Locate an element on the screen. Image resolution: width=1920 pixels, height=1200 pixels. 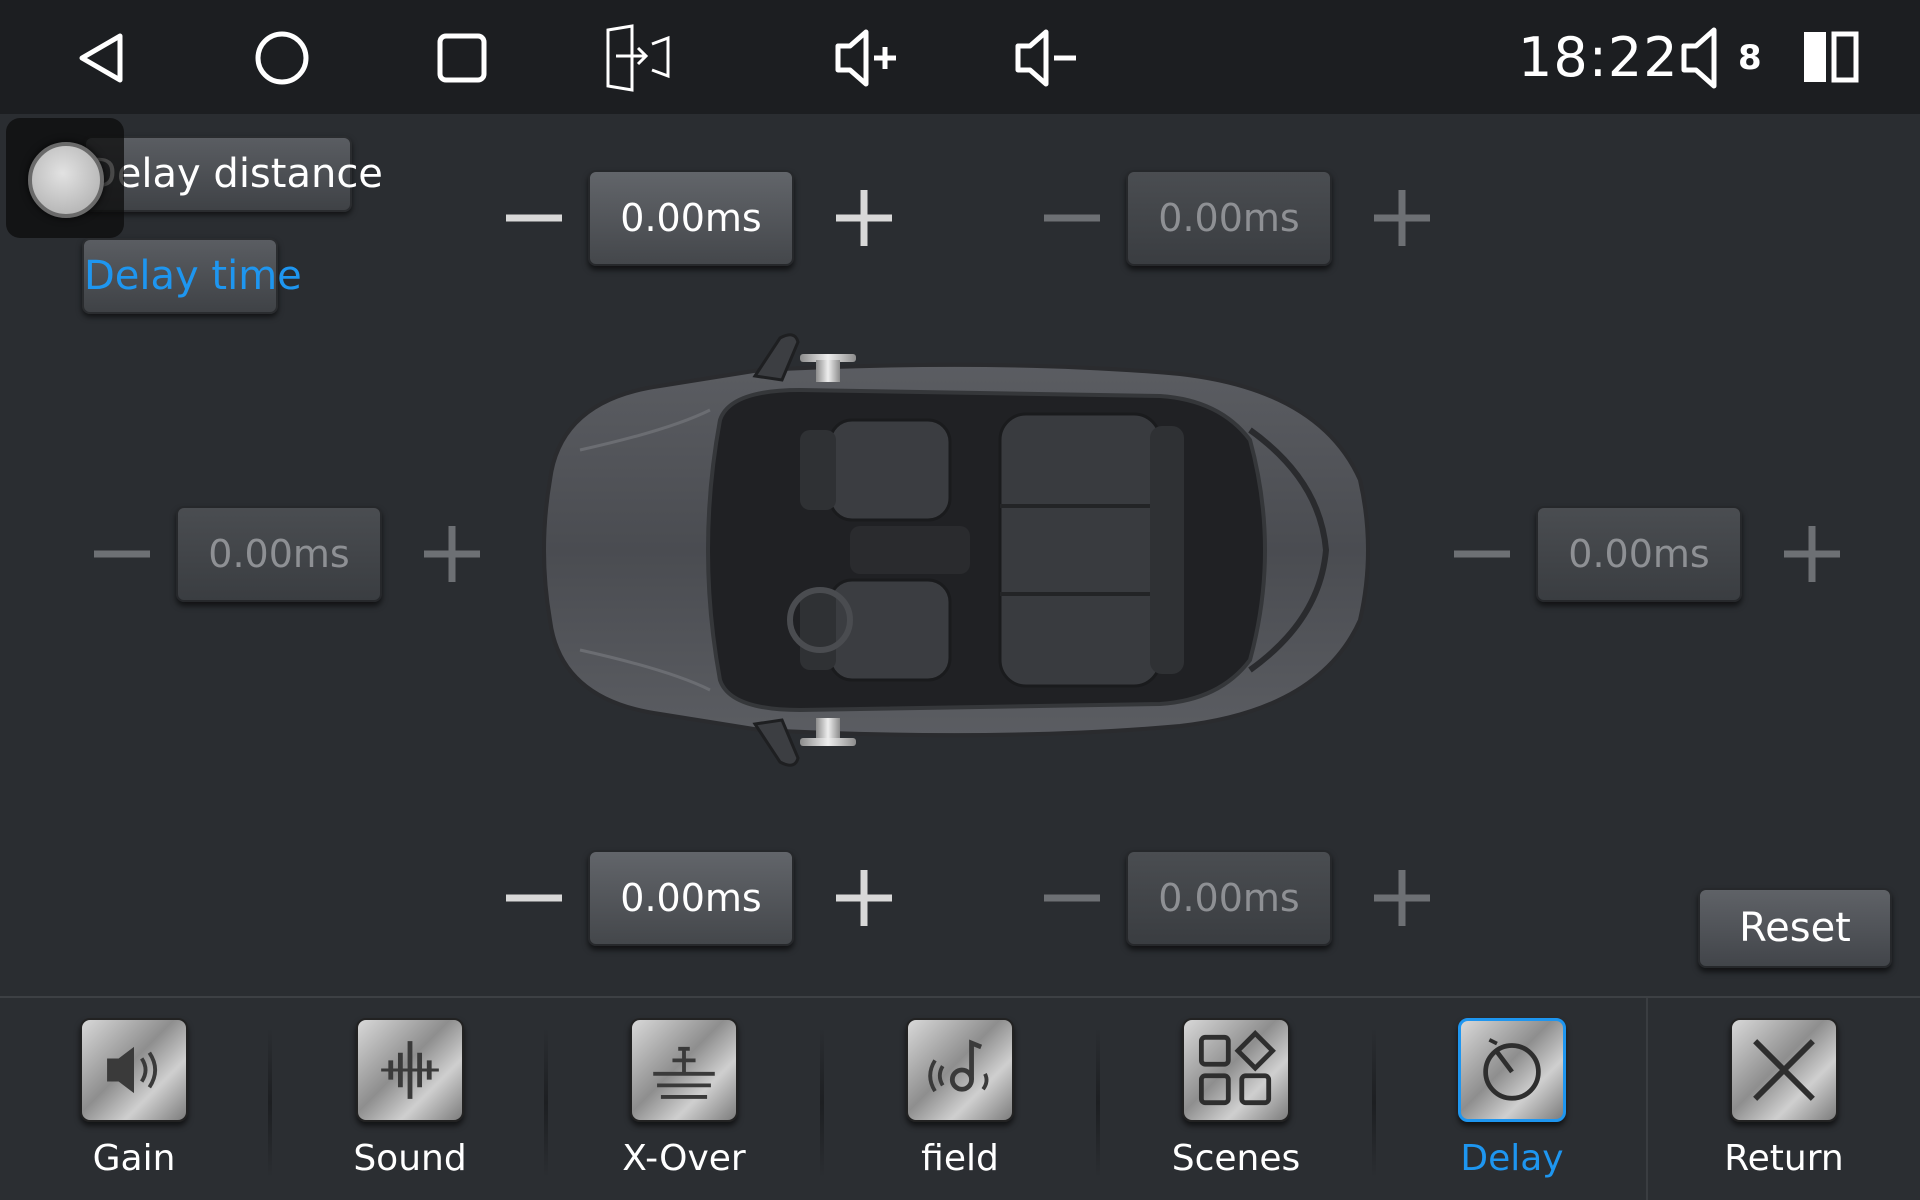
delay-control-rear-left: 0.00ms is located at coordinates (708, 898).